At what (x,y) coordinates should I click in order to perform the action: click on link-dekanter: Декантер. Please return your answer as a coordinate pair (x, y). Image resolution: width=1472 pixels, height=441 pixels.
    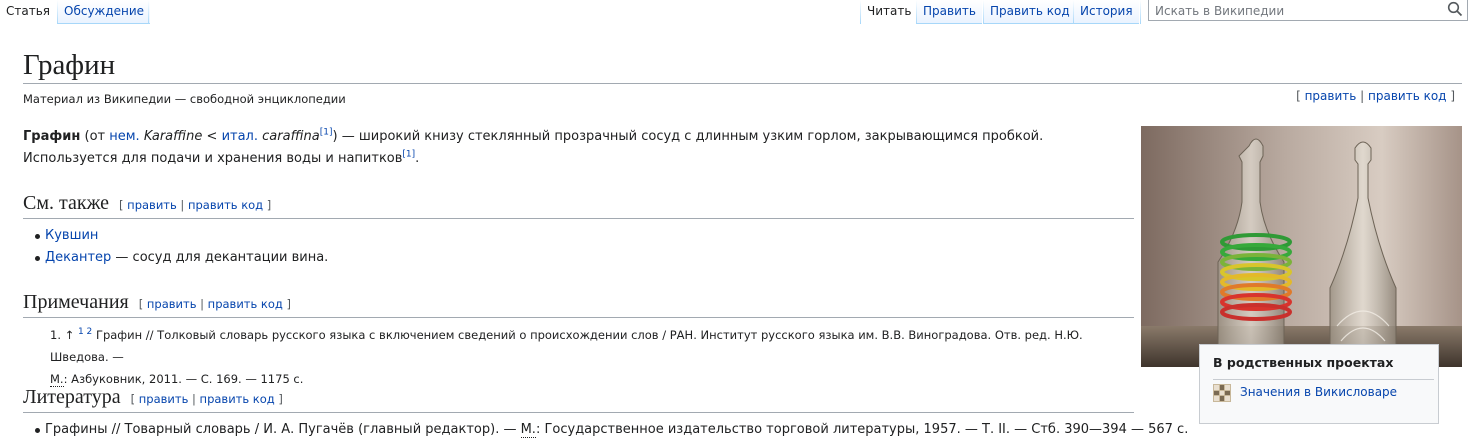
    Looking at the image, I should click on (78, 257).